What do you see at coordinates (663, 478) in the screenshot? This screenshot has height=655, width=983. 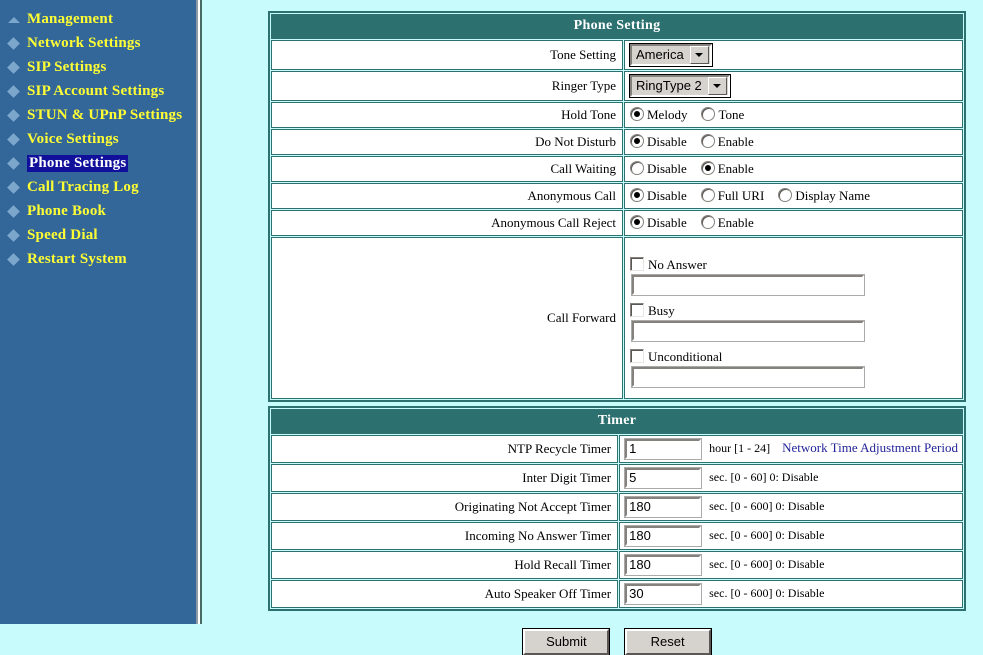 I see `timer-value-input: 5` at bounding box center [663, 478].